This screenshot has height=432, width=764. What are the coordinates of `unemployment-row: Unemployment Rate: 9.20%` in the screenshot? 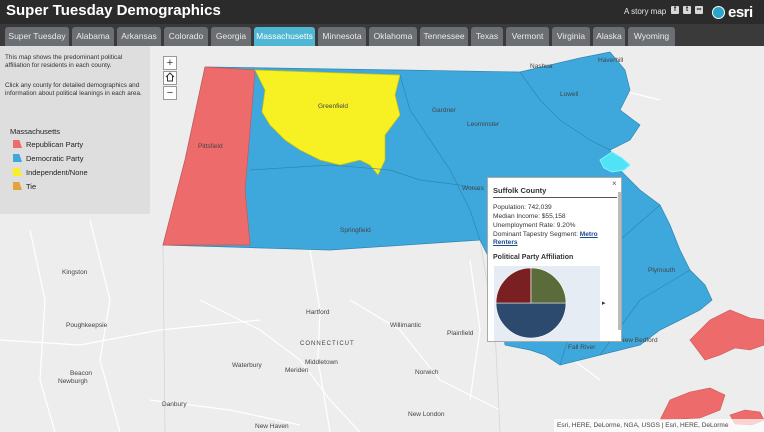 It's located at (534, 225).